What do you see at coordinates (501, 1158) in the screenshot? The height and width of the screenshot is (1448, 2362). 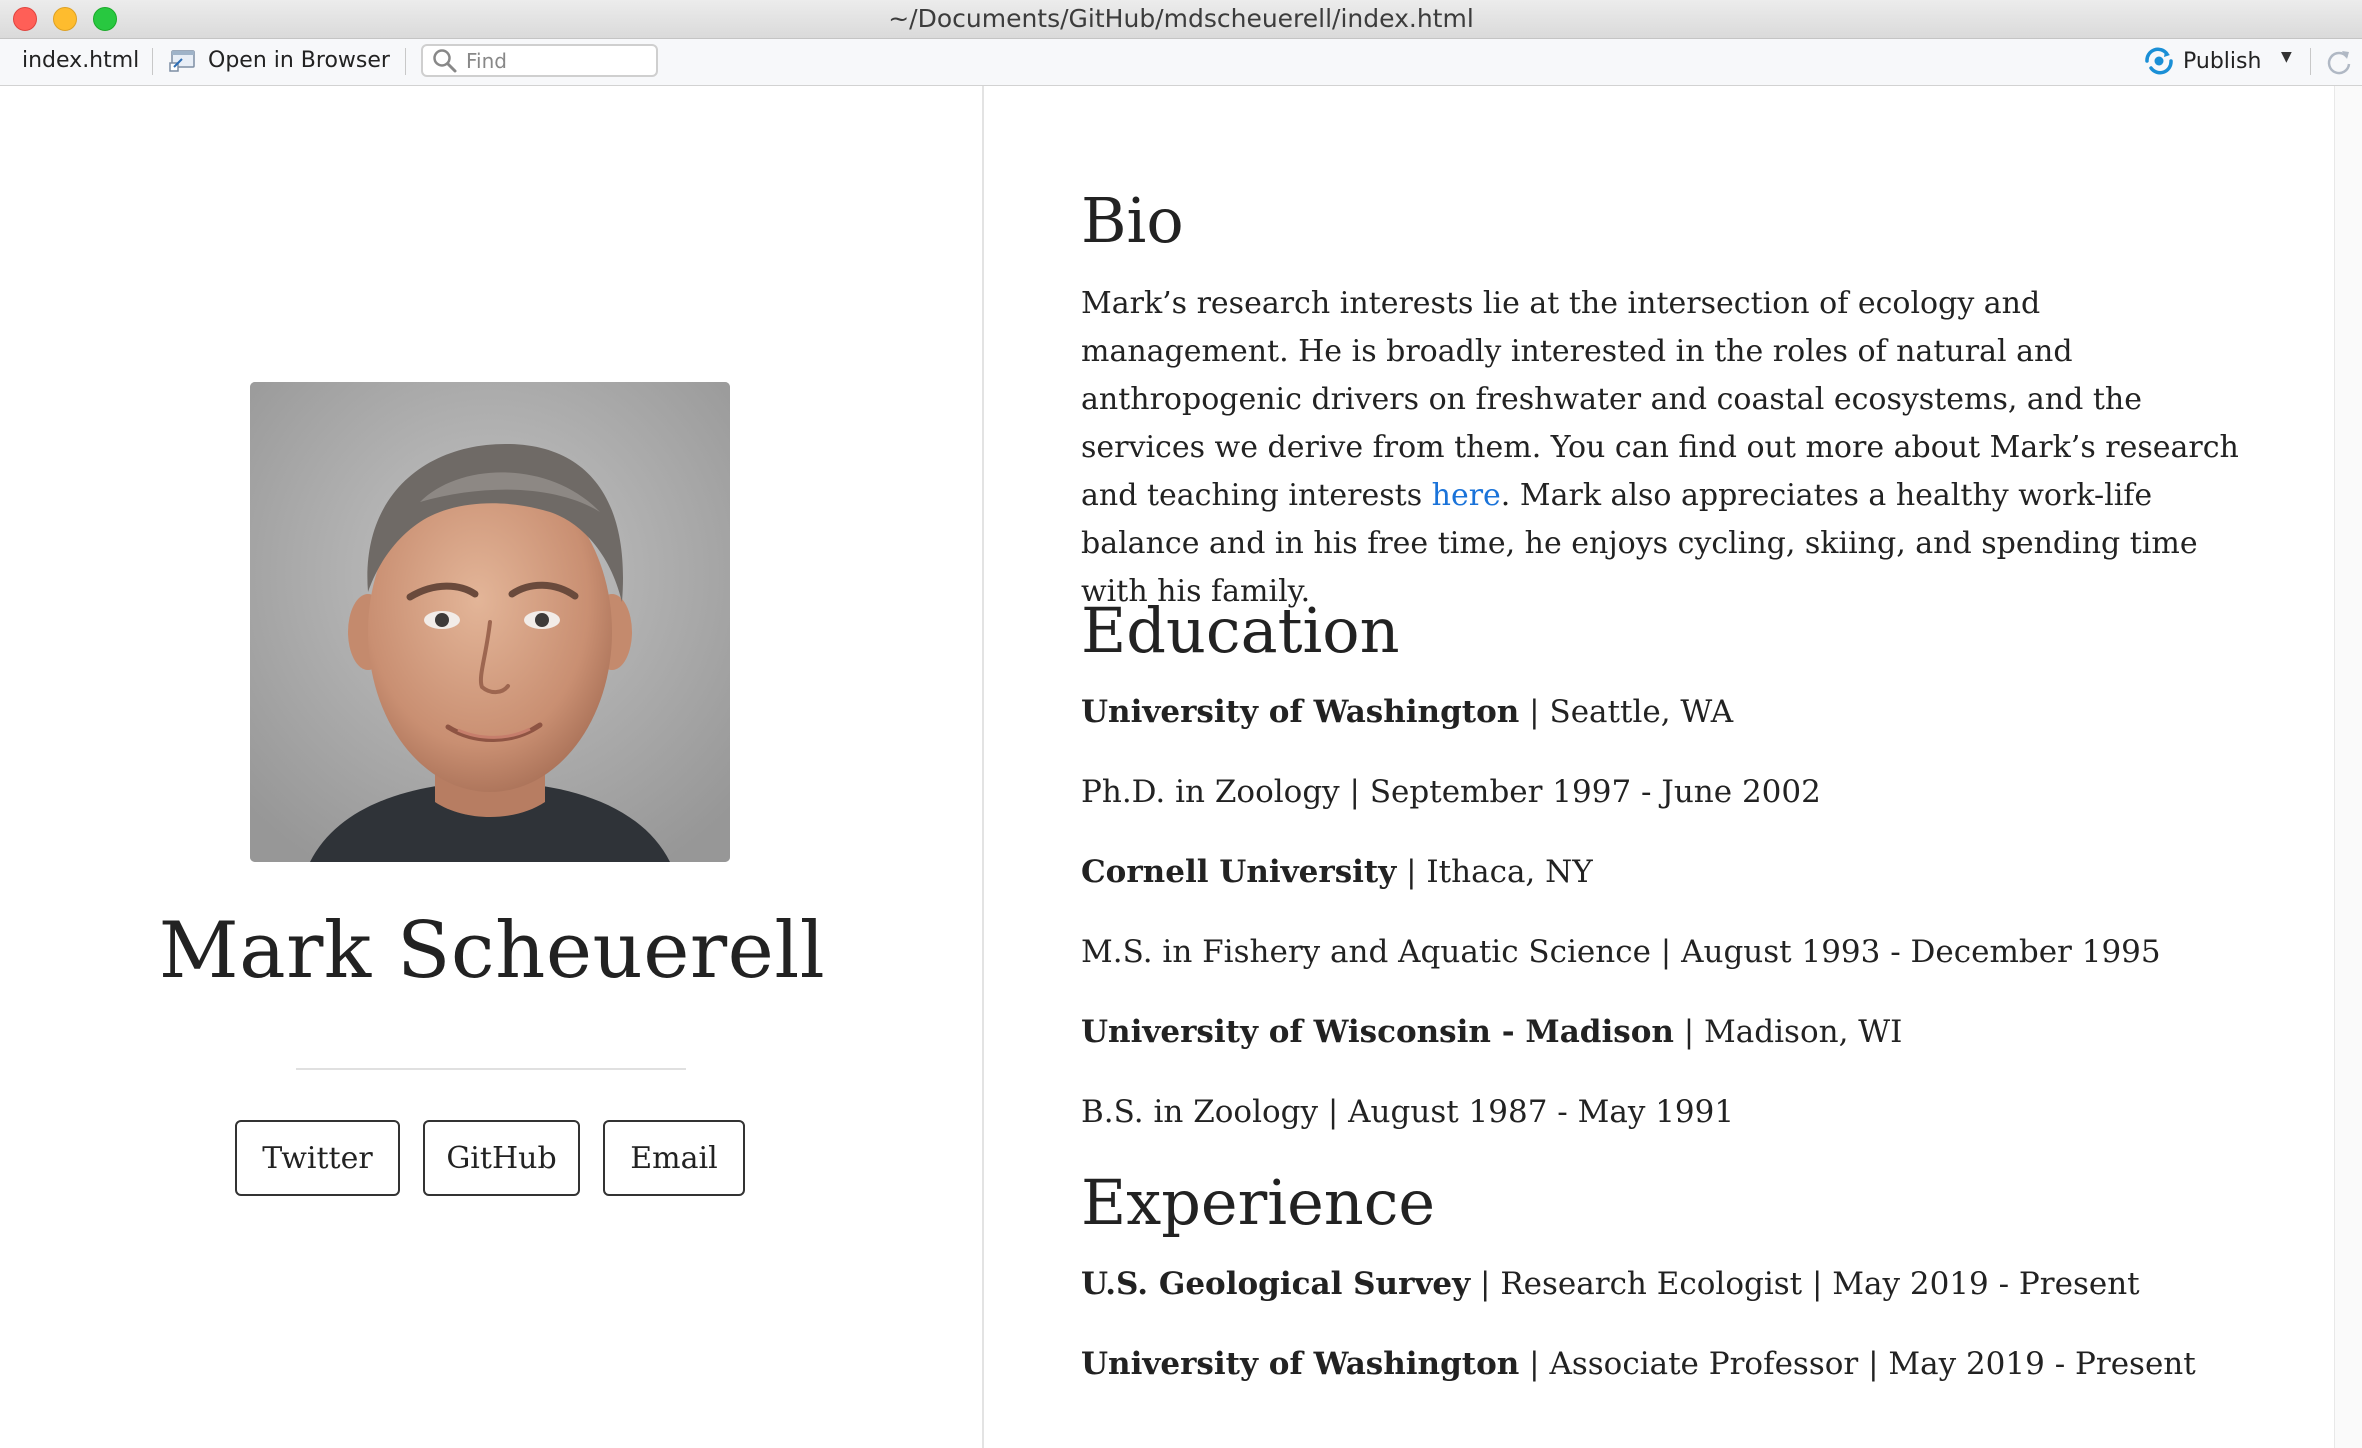 I see `github-button: GitHub` at bounding box center [501, 1158].